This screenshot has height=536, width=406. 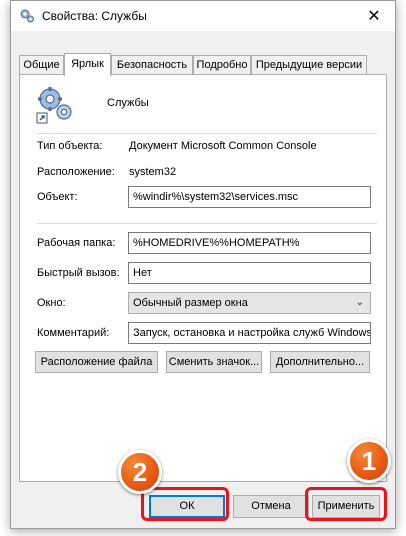 I want to click on apply-highlight-frame, so click(x=346, y=504).